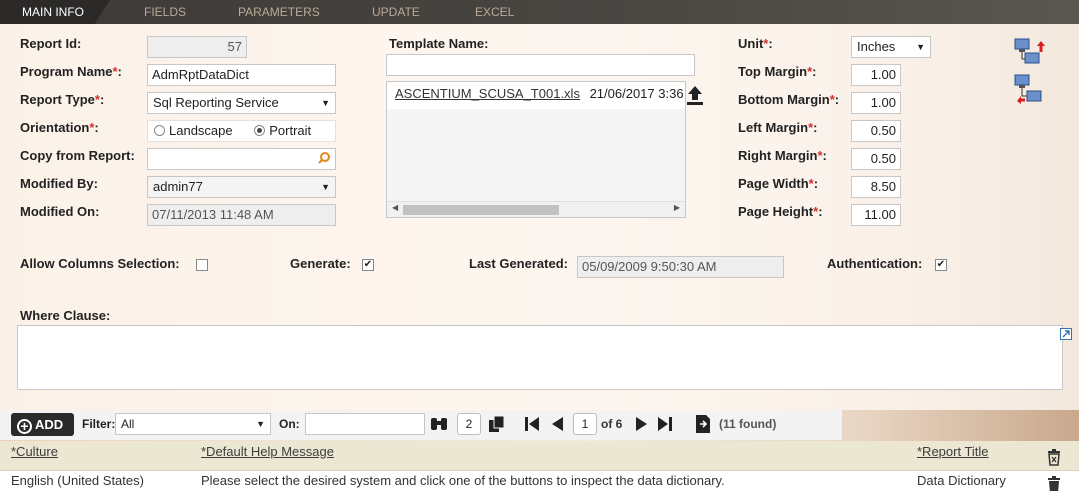  What do you see at coordinates (241, 75) in the screenshot?
I see `program-name-field: AdmRptDataDict` at bounding box center [241, 75].